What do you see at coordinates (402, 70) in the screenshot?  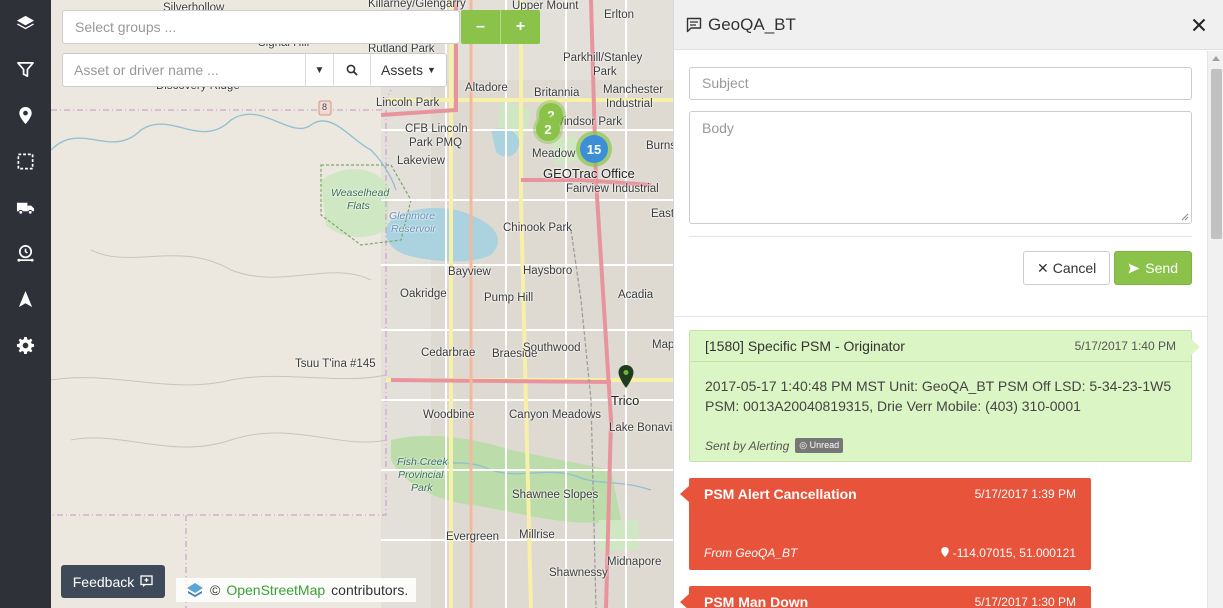 I see `assets-label: Assets` at bounding box center [402, 70].